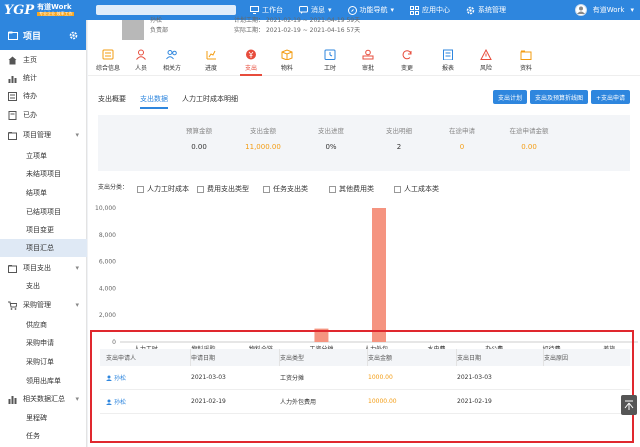  What do you see at coordinates (365, 402) in the screenshot?
I see `table-row: 孙松 2021-02-19 人力外包费用 10000.00 2021-02-19` at bounding box center [365, 402].